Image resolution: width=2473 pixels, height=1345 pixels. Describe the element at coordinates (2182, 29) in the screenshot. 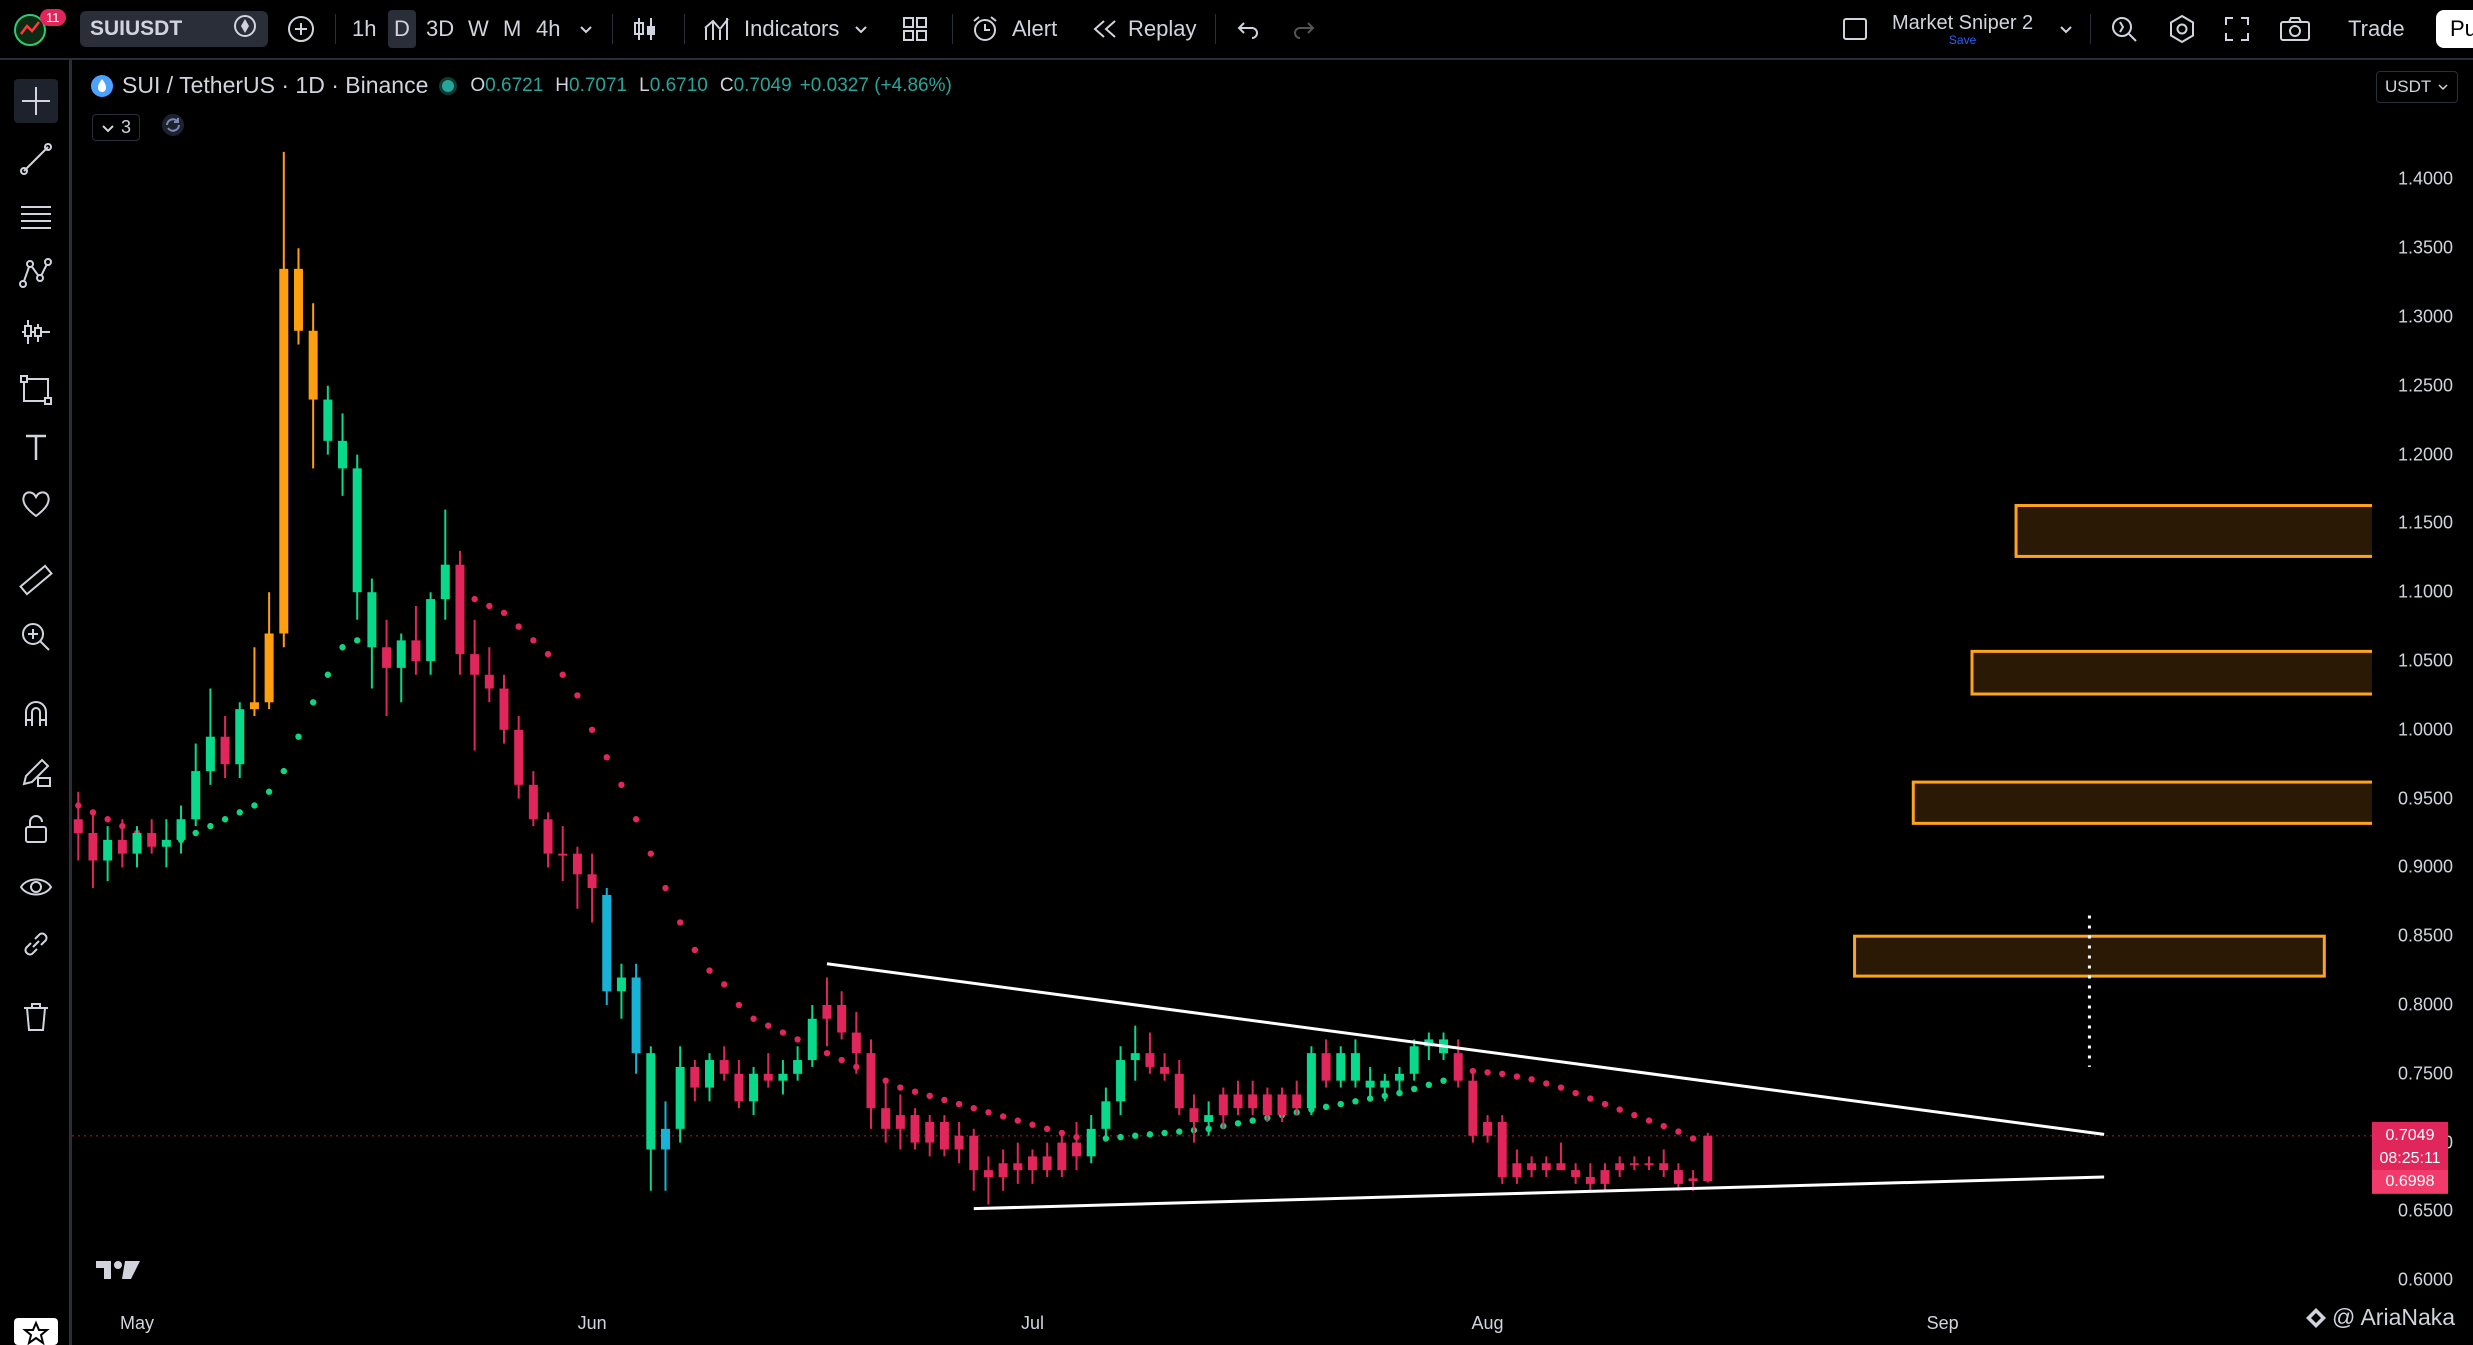

I see `settings-gear-icon` at that location.